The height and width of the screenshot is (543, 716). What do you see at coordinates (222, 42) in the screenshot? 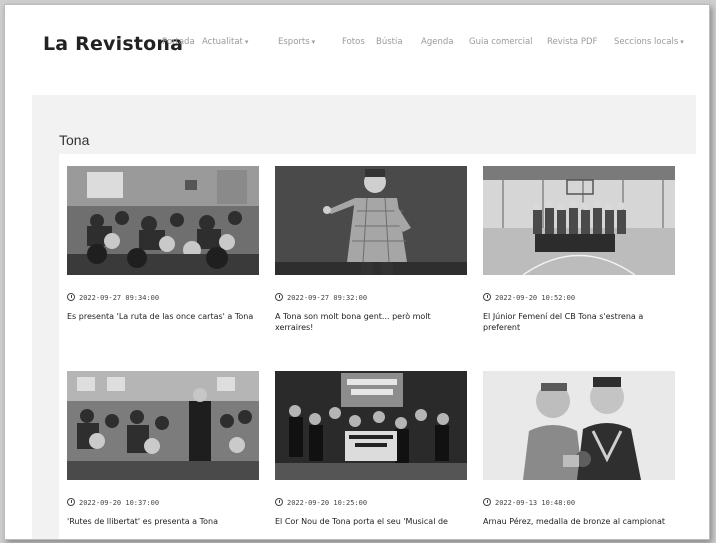
I see `menu-label: Actualitat` at bounding box center [222, 42].